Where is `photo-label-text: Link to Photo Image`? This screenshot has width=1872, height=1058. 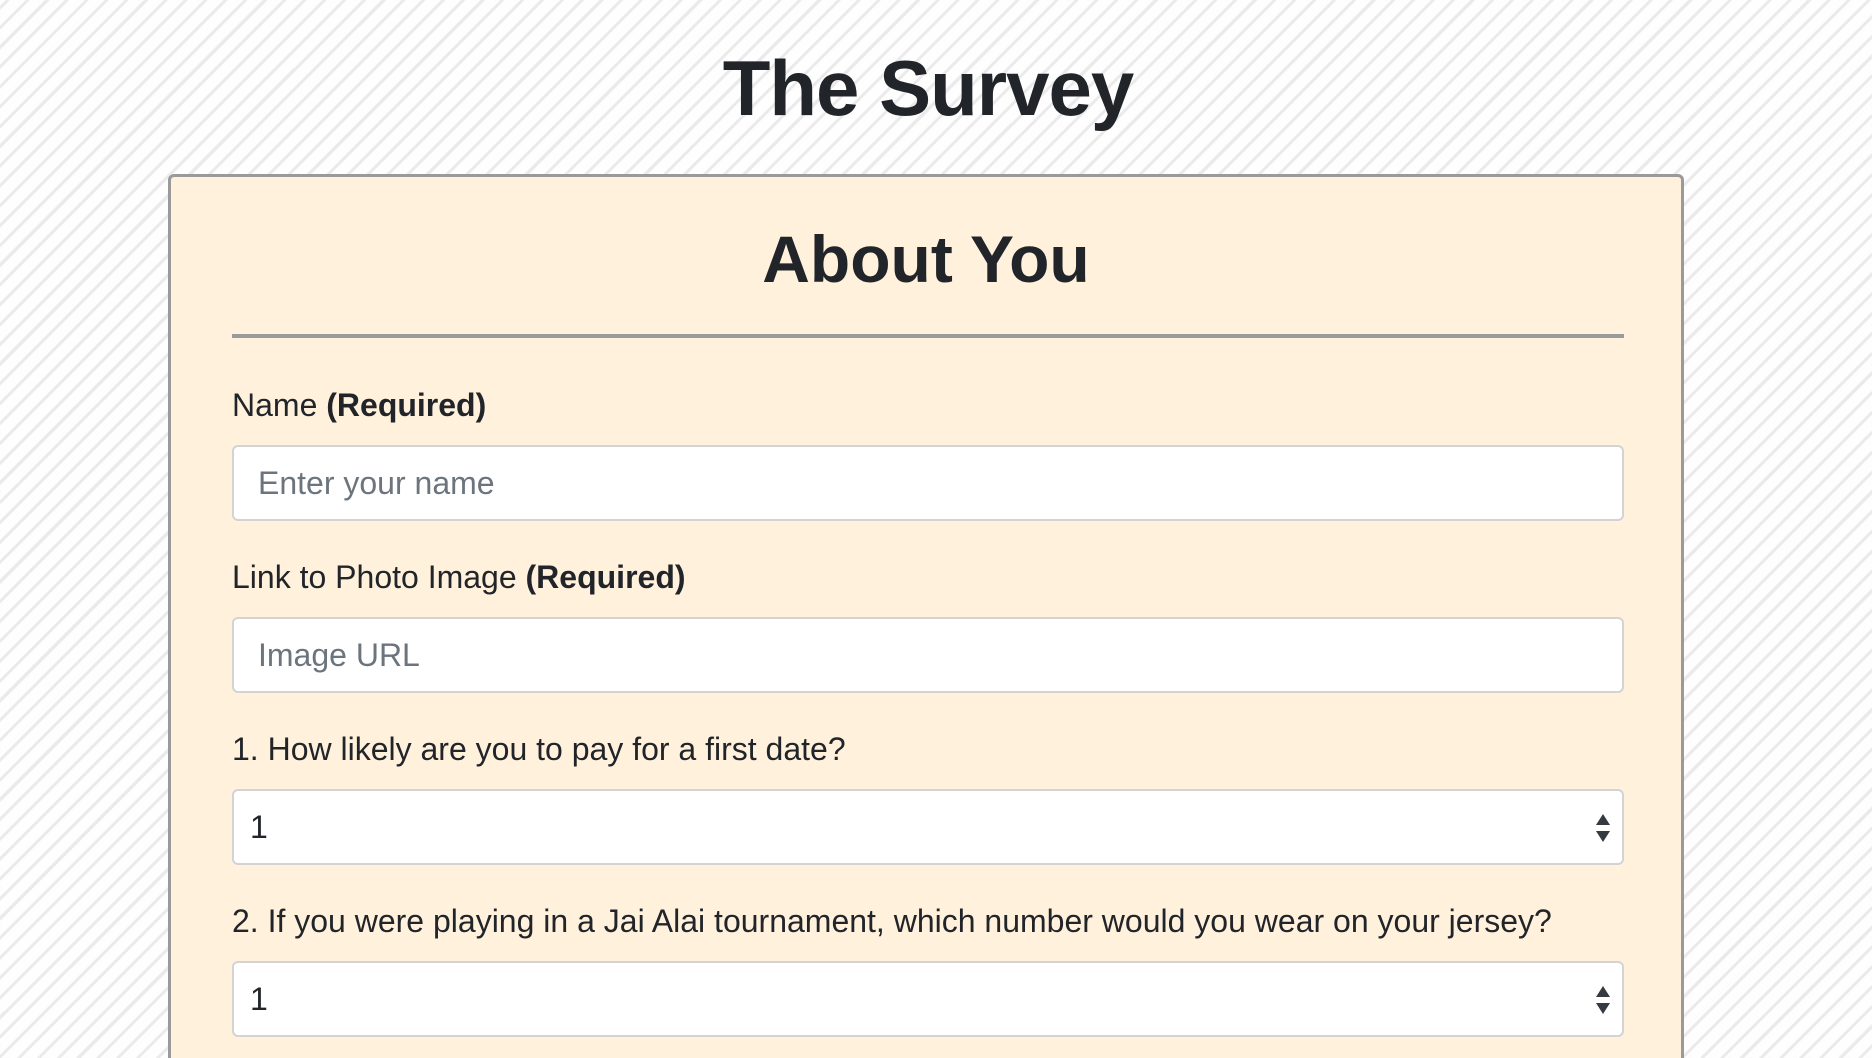
photo-label-text: Link to Photo Image is located at coordinates (374, 577).